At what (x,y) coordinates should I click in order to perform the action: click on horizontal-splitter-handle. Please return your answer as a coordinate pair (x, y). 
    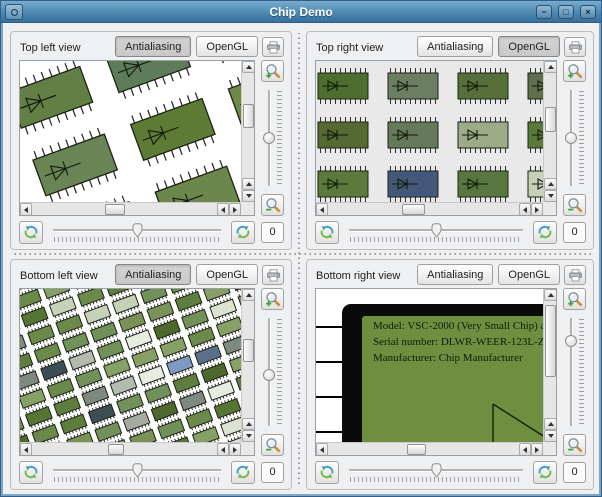
    Looking at the image, I should click on (302, 254).